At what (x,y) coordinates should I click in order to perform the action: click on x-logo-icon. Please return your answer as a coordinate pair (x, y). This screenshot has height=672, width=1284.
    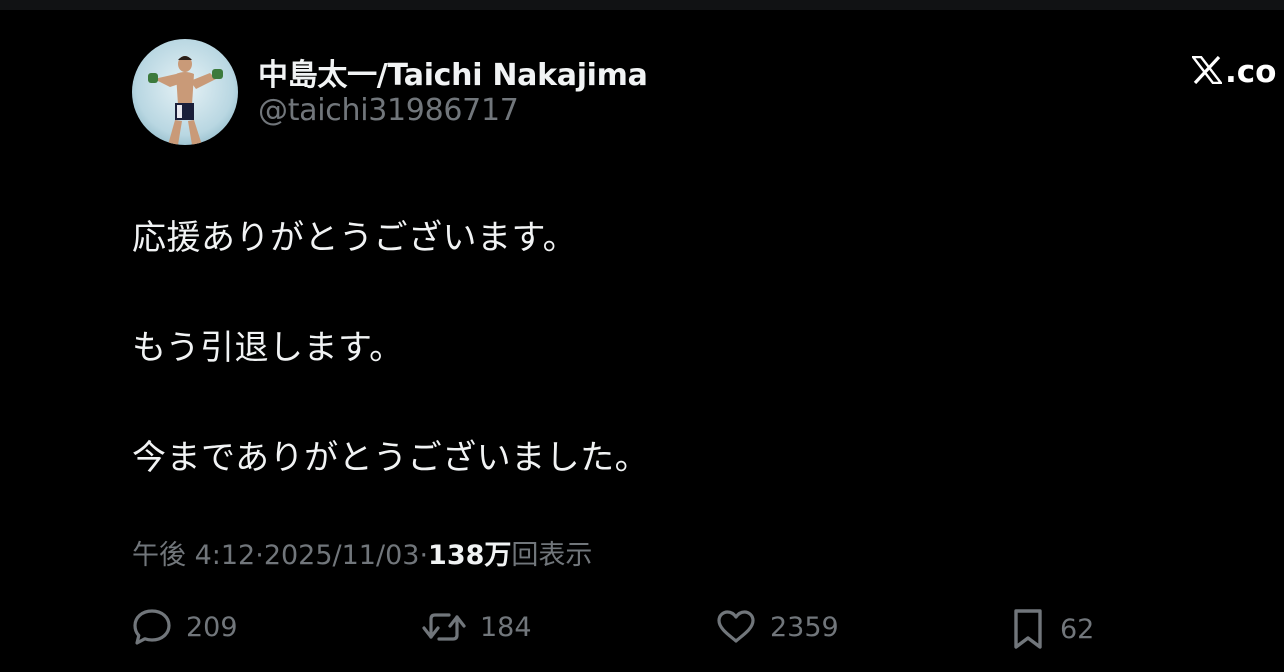
    Looking at the image, I should click on (1207, 71).